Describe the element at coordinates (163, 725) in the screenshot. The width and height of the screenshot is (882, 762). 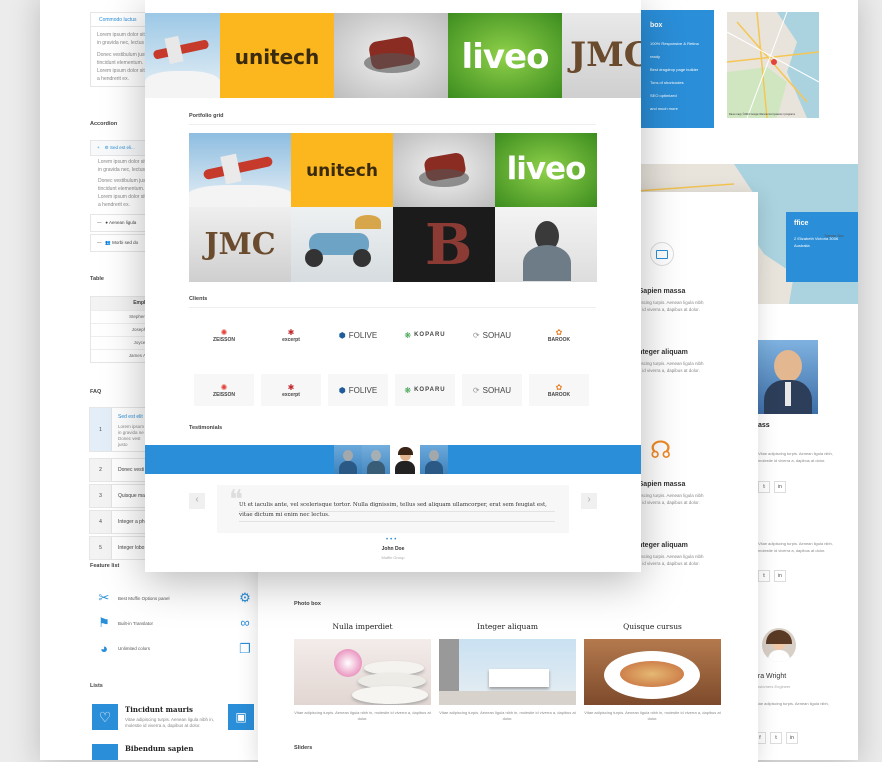
I see `list-item-text: molestie id viverra a, dapibus at dolor.` at that location.